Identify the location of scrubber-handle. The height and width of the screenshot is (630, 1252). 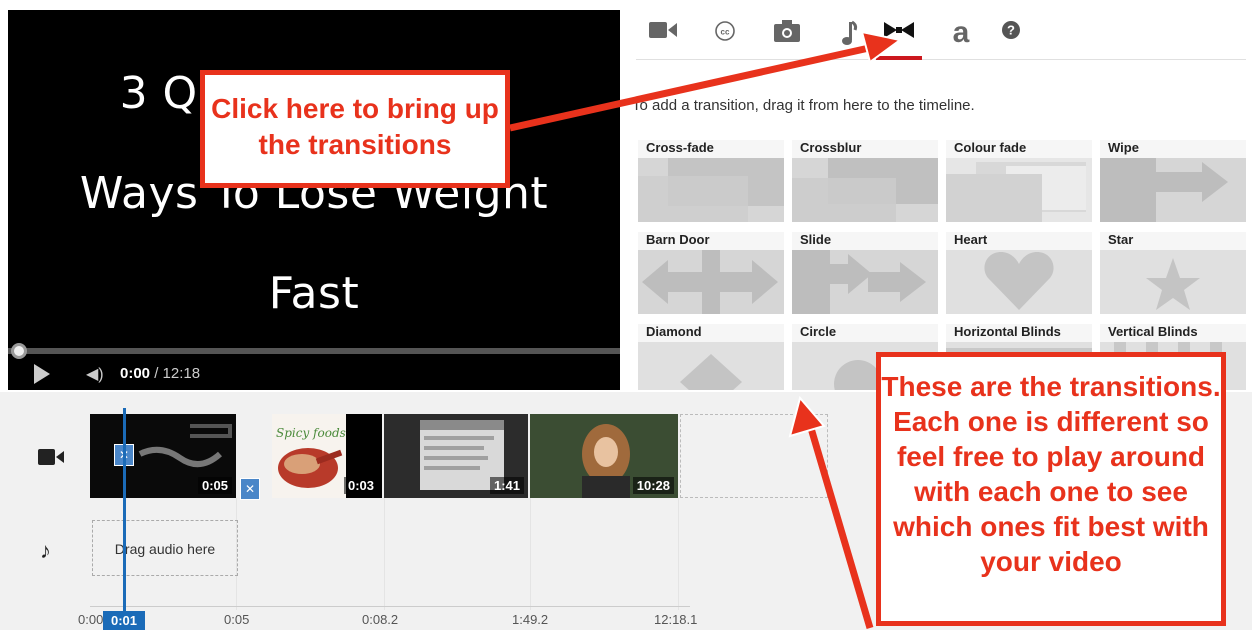
(19, 351).